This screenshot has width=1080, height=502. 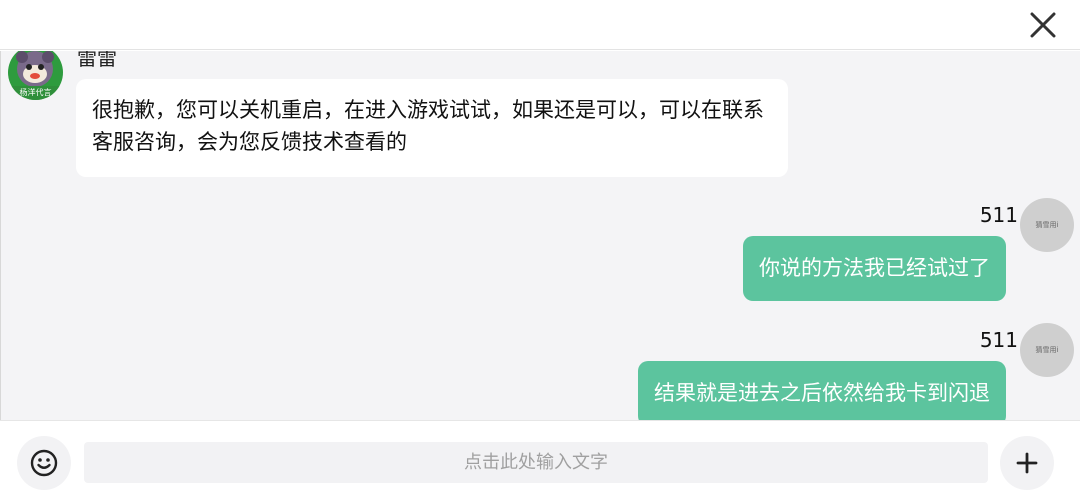 I want to click on emoji-icon, so click(x=44, y=463).